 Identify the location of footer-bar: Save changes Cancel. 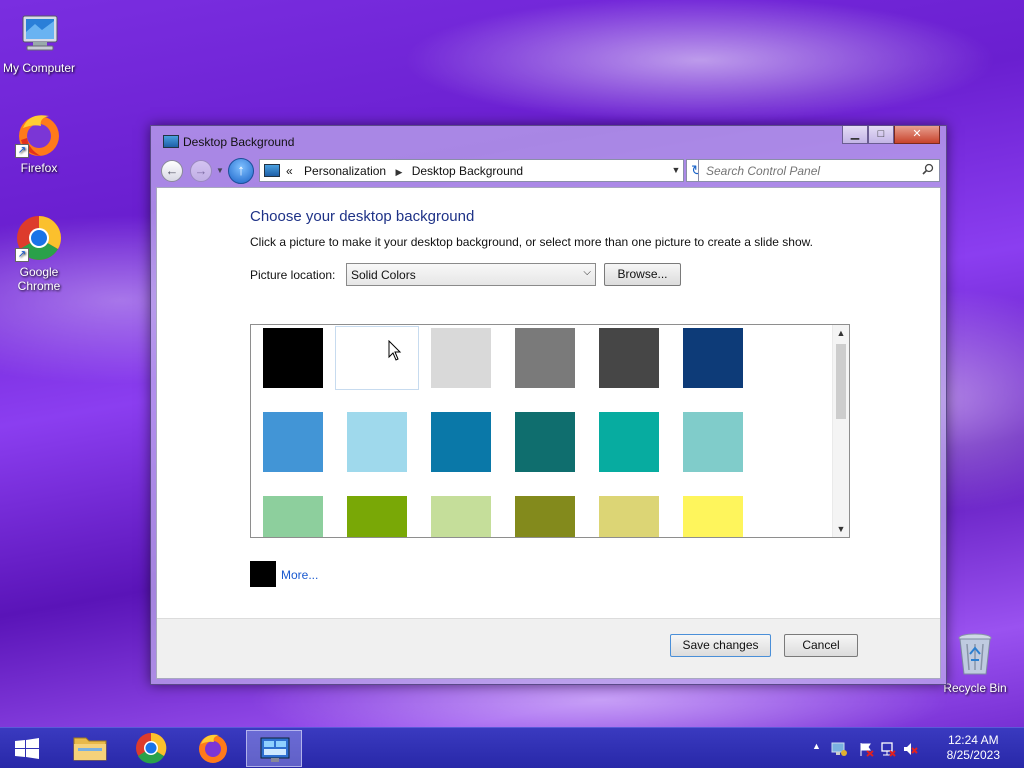
(548, 648).